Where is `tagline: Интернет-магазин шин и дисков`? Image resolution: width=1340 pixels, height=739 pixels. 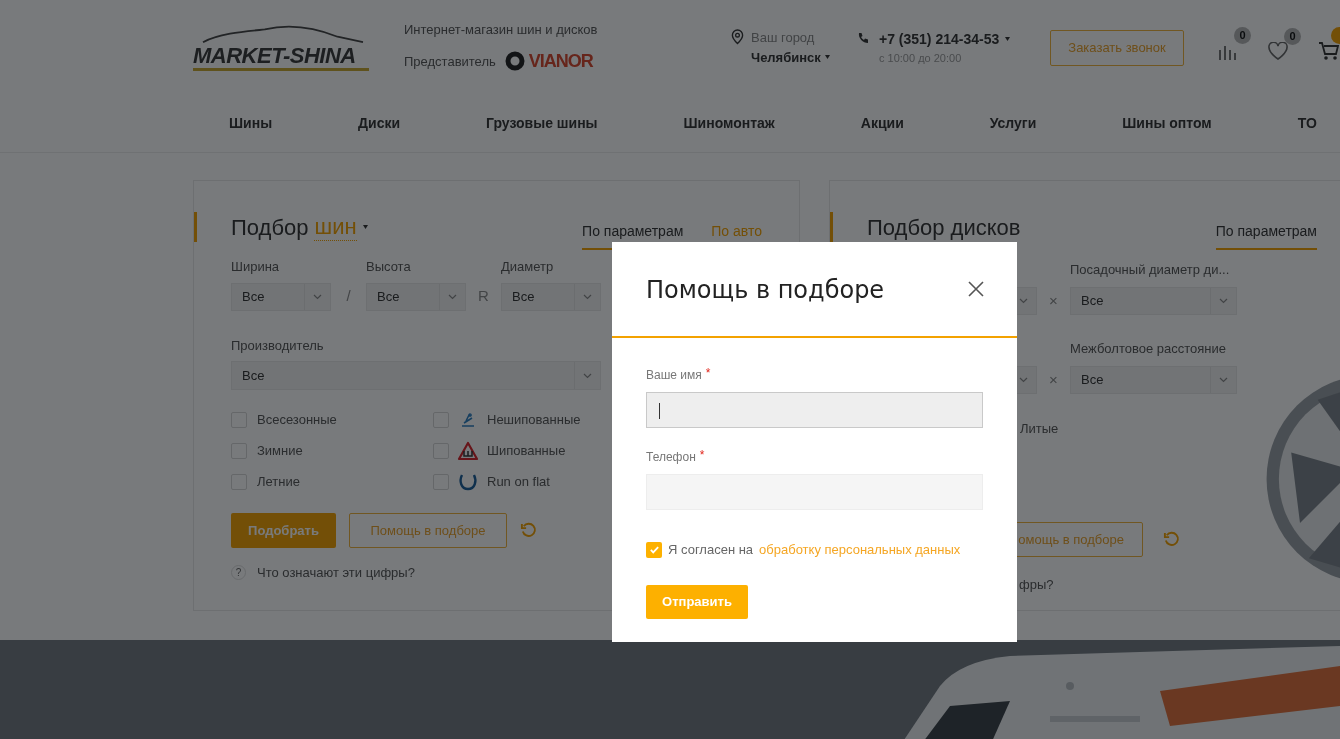
tagline: Интернет-магазин шин и дисков is located at coordinates (501, 30).